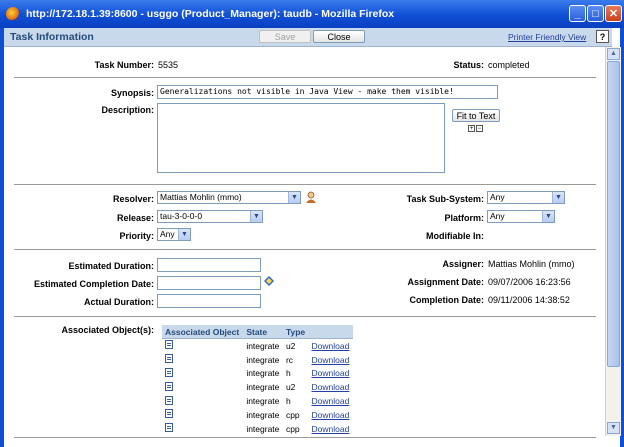 This screenshot has width=624, height=447. What do you see at coordinates (526, 197) in the screenshot?
I see `subsystem-select: Any ▼` at bounding box center [526, 197].